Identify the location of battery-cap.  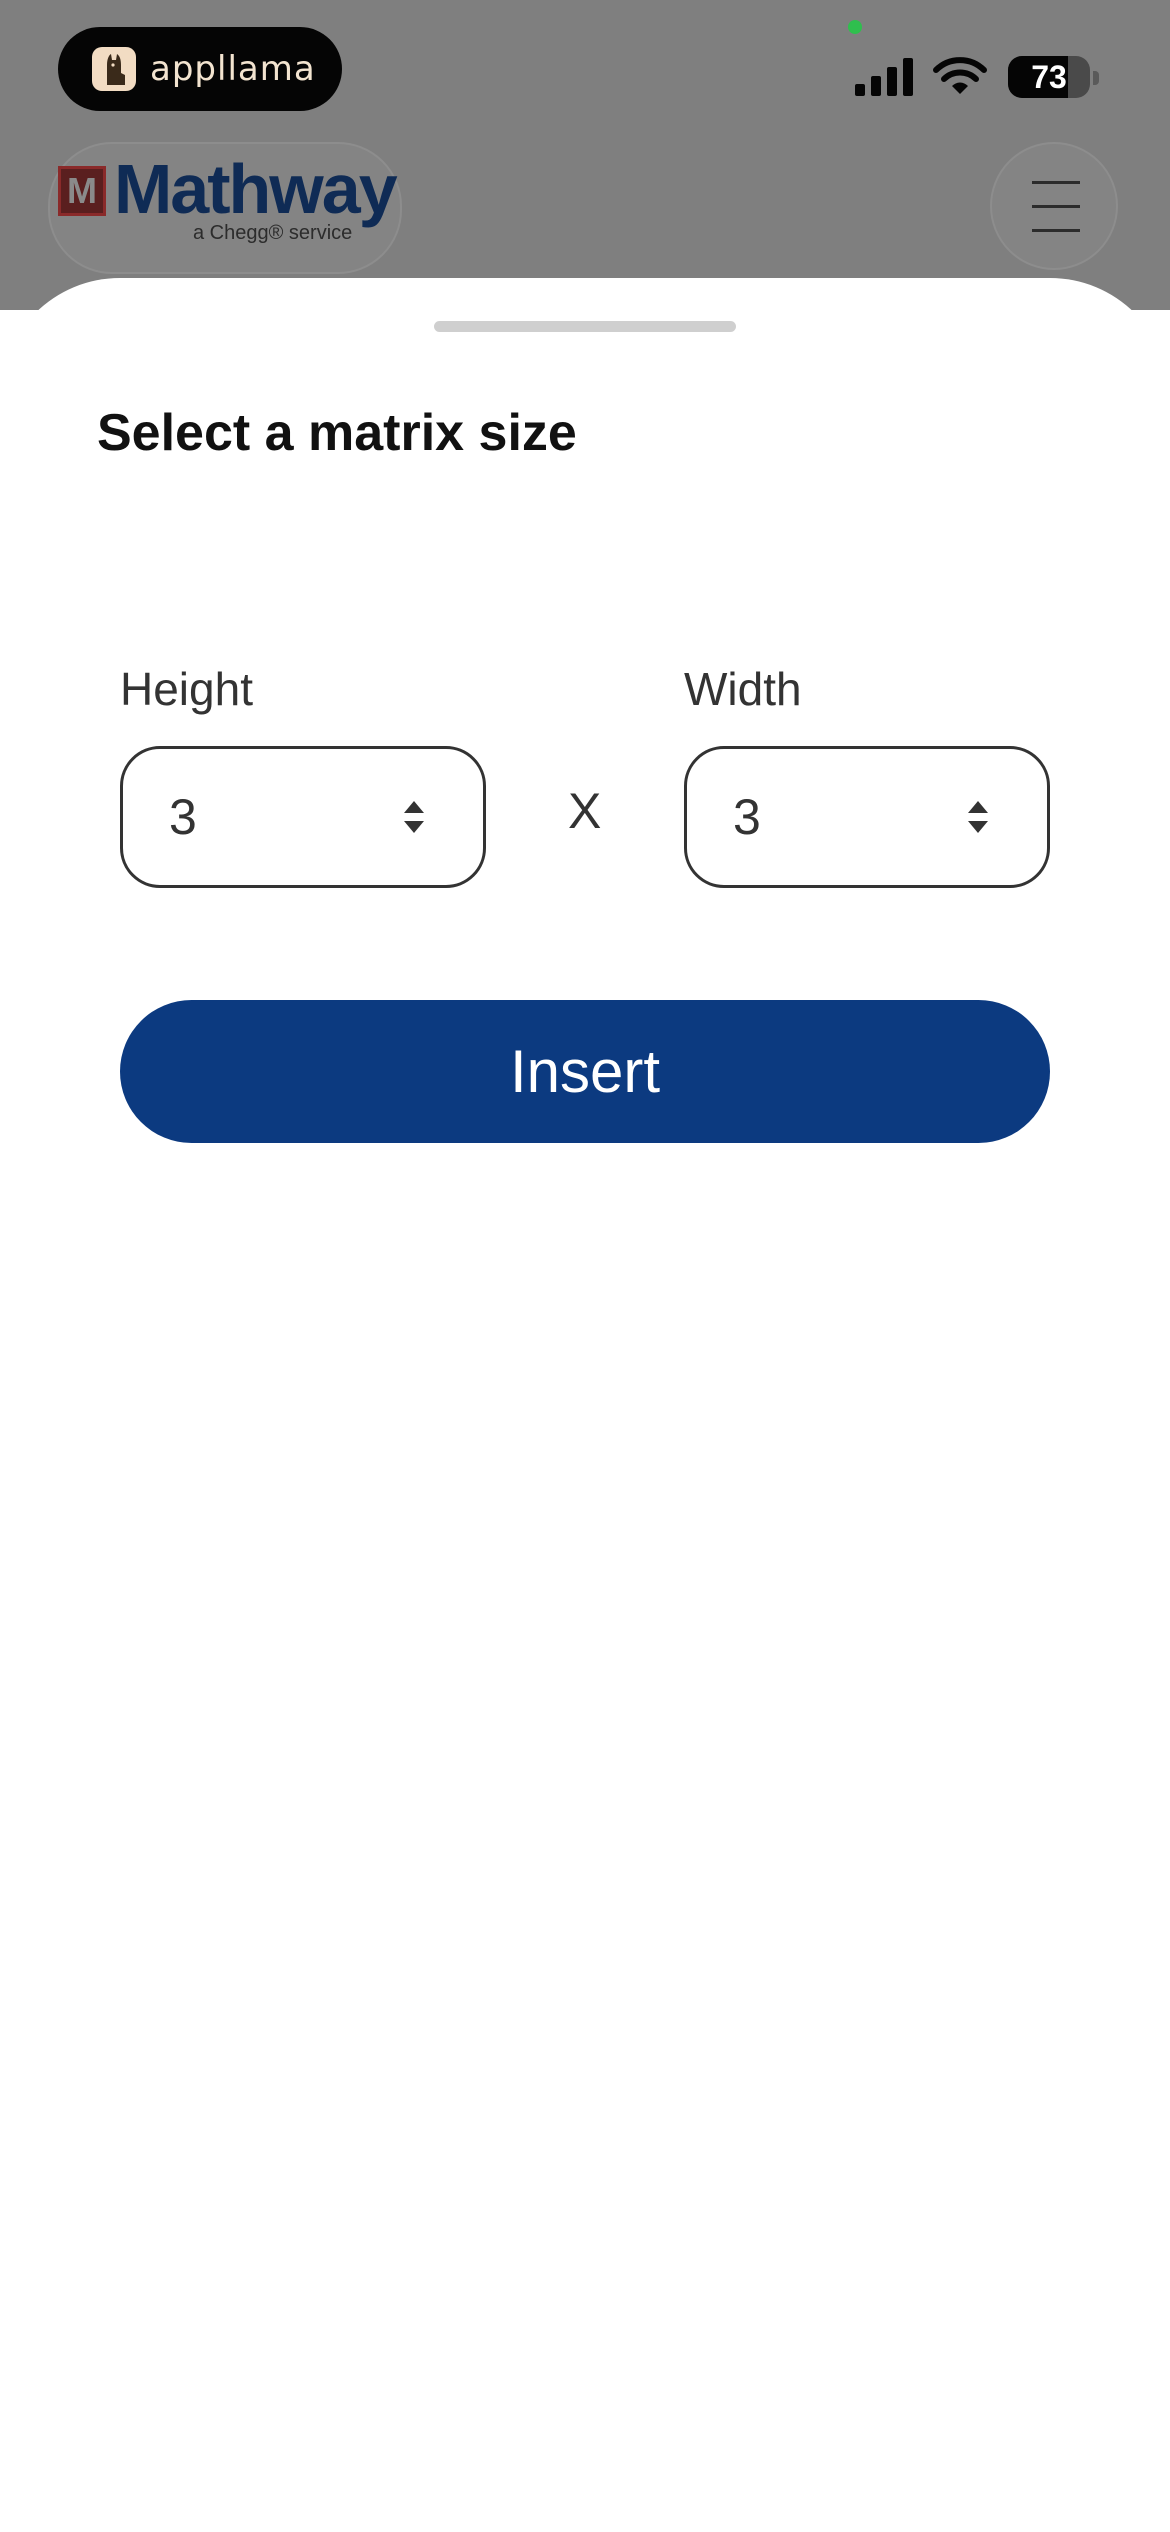
(1096, 78).